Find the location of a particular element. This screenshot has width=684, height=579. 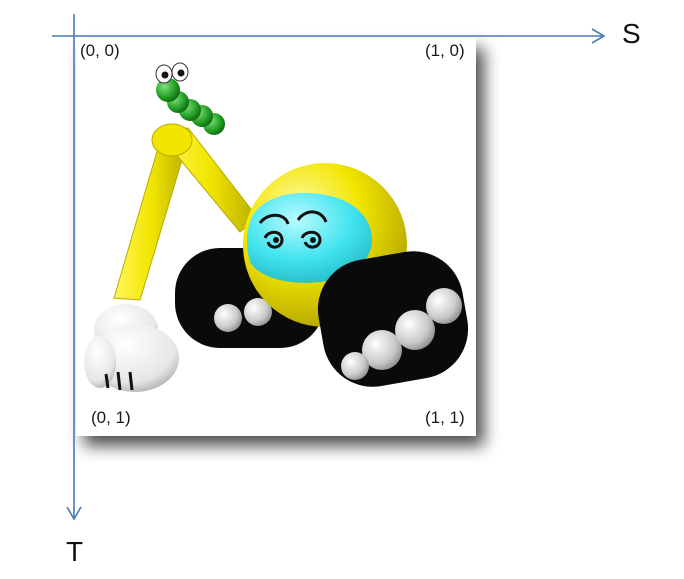

s-axis-label: S is located at coordinates (631, 33).